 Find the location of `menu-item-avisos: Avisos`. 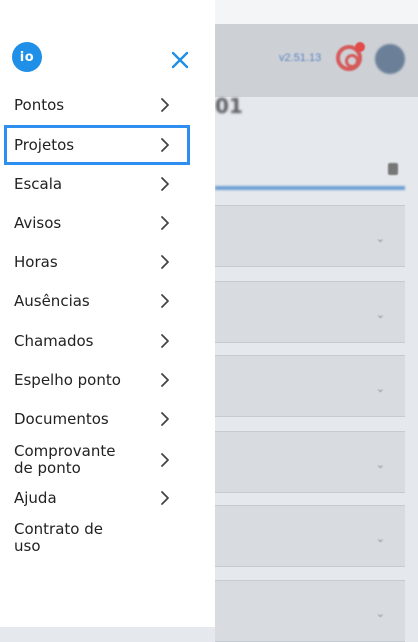

menu-item-avisos: Avisos is located at coordinates (97, 223).